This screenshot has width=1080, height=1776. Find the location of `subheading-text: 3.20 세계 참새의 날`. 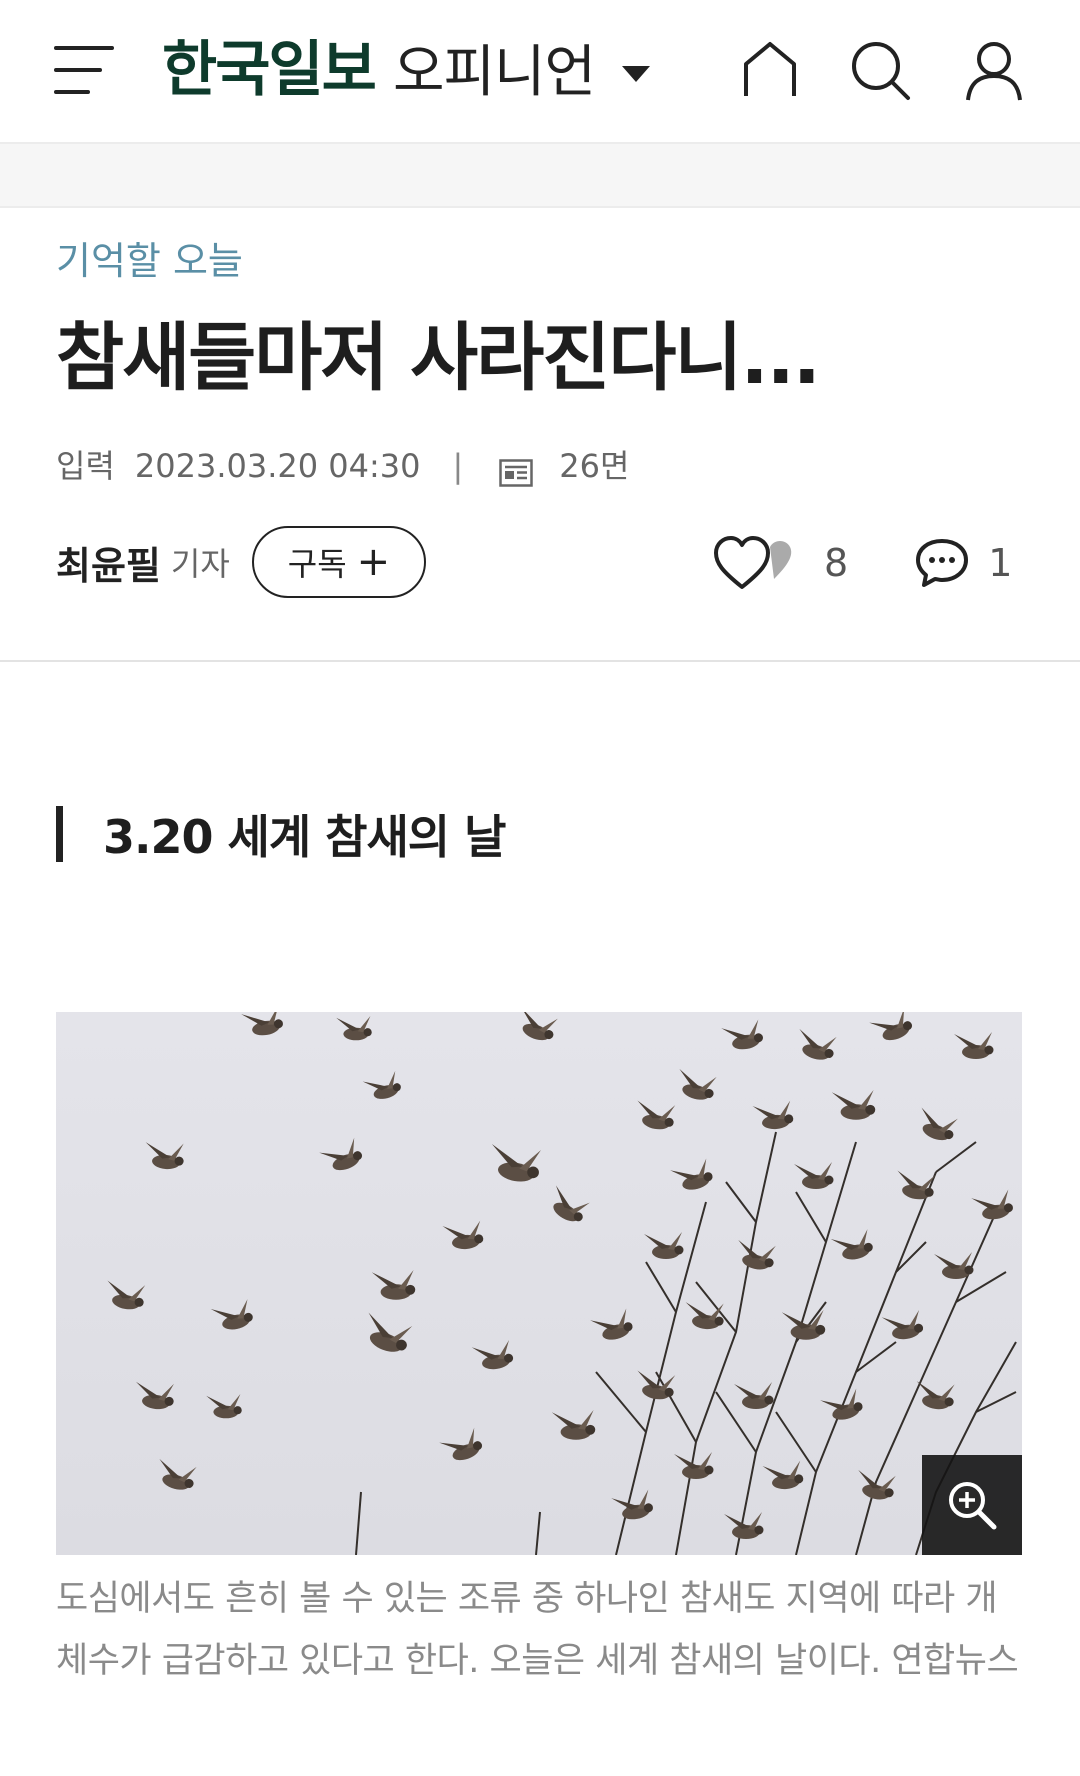

subheading-text: 3.20 세계 참새의 날 is located at coordinates (304, 837).